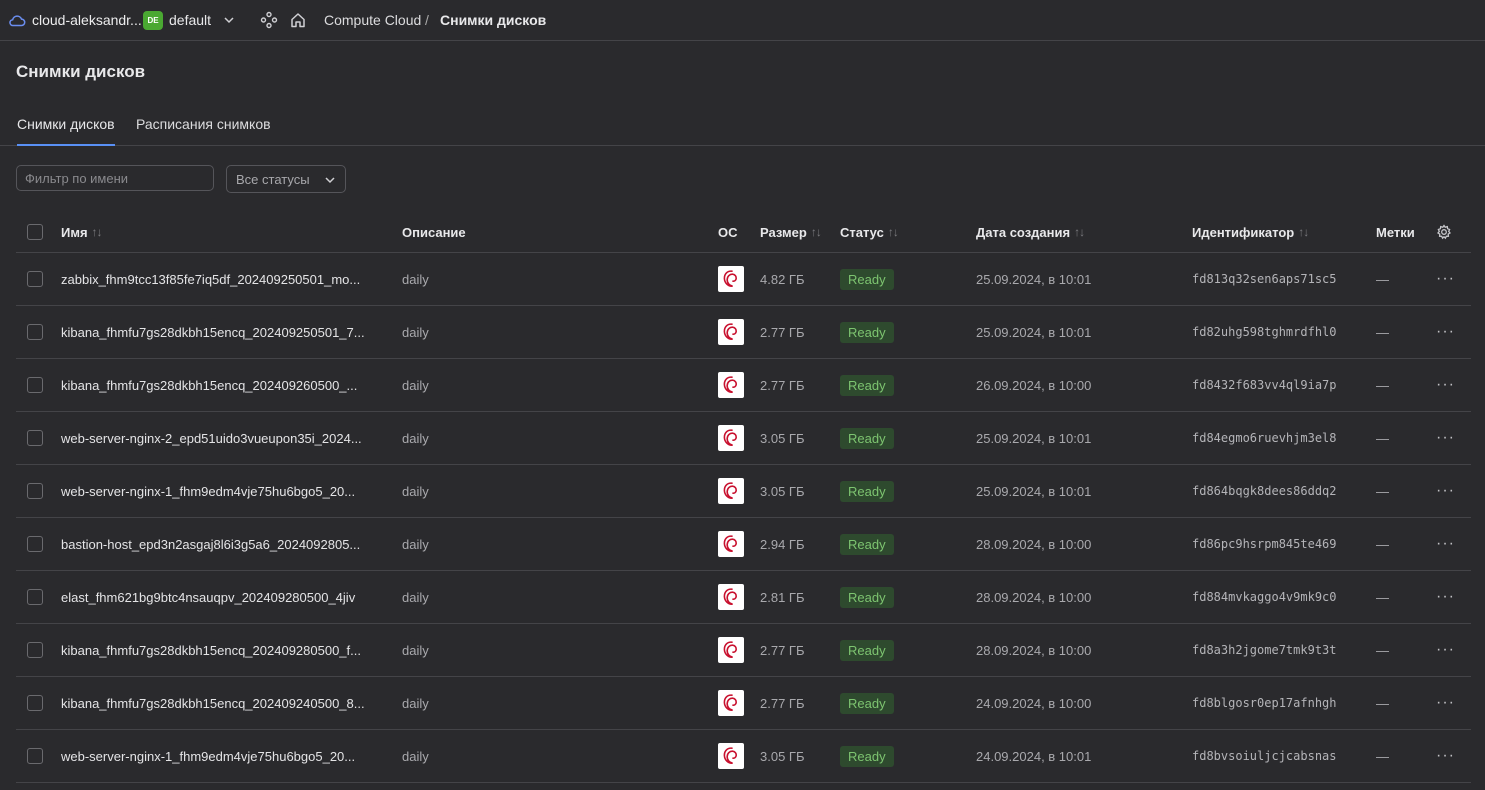 This screenshot has height=790, width=1485. Describe the element at coordinates (742, 125) in the screenshot. I see `tab-bar: Снимки дисков Расписания снимков` at that location.